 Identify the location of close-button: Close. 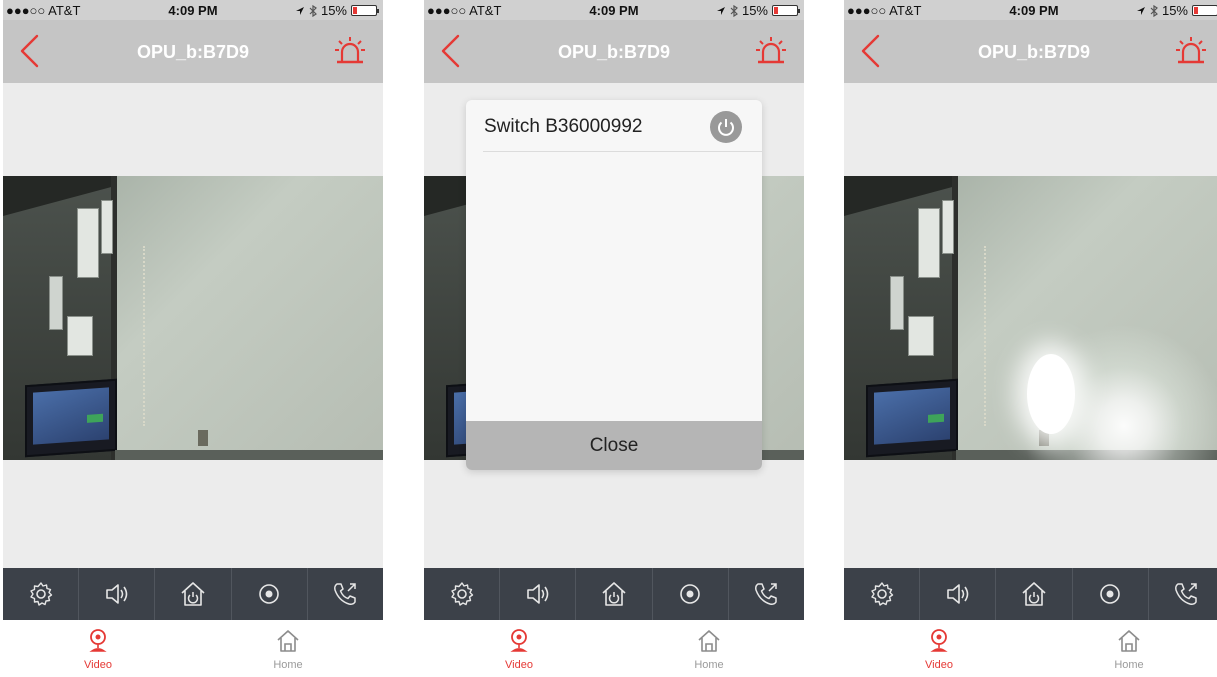
(614, 445).